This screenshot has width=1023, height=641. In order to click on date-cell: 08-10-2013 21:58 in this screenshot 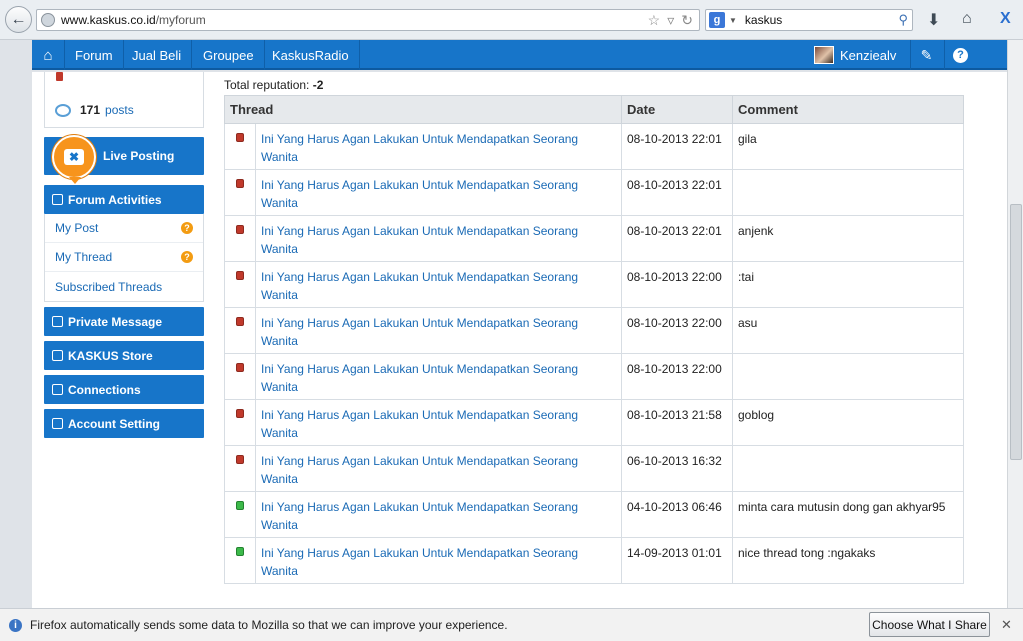, I will do `click(677, 422)`.